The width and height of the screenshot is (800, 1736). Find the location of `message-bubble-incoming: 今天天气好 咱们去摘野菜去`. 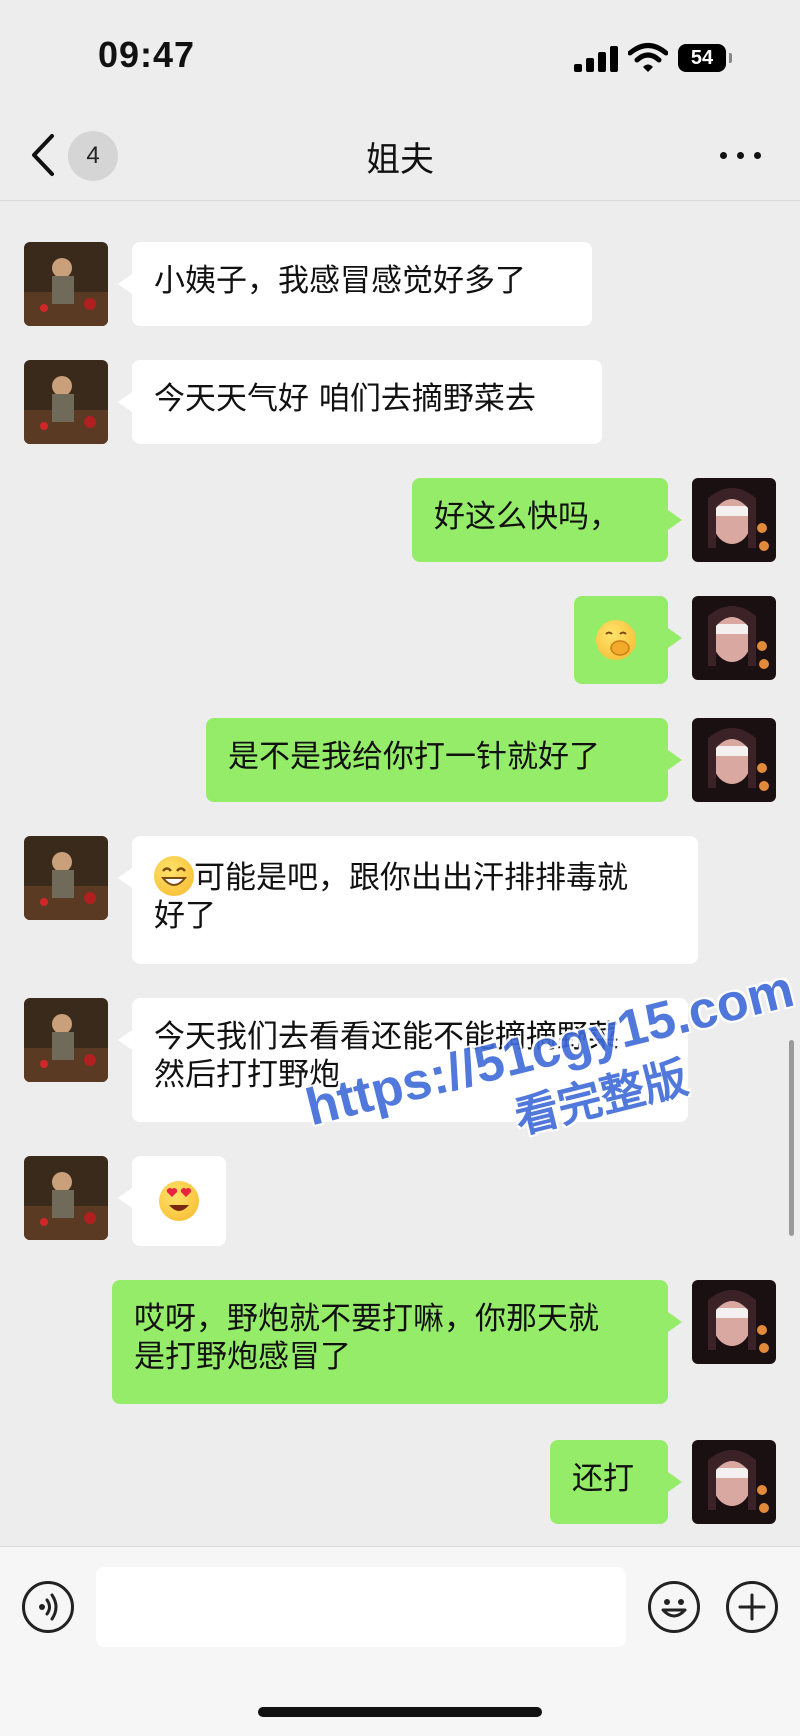

message-bubble-incoming: 今天天气好 咱们去摘野菜去 is located at coordinates (360, 402).